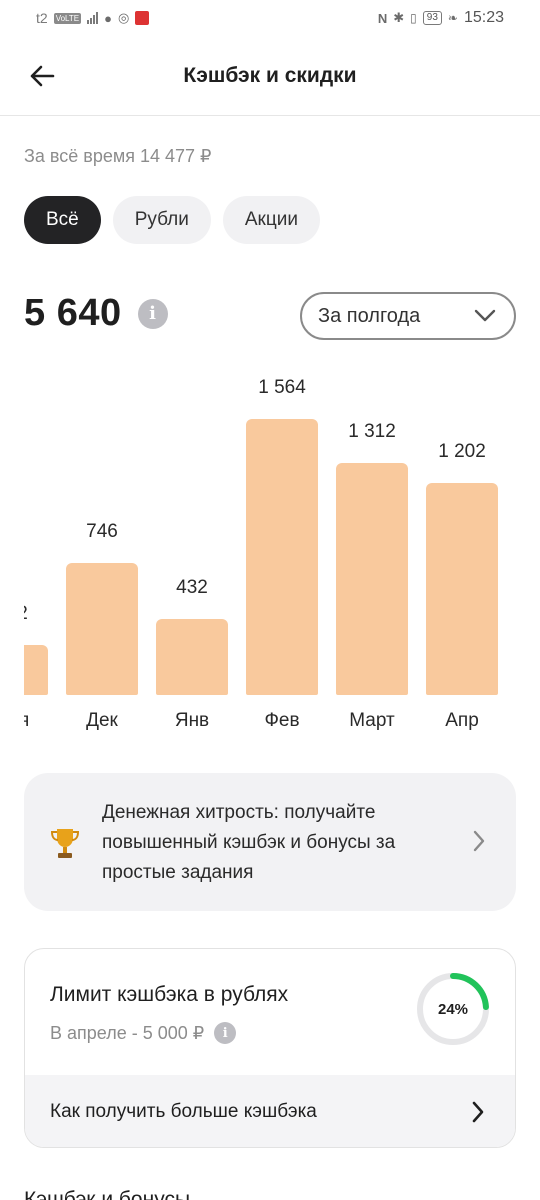 The width and height of the screenshot is (540, 1200). Describe the element at coordinates (123, 17) in the screenshot. I see `check-circle-icon: ◎` at that location.